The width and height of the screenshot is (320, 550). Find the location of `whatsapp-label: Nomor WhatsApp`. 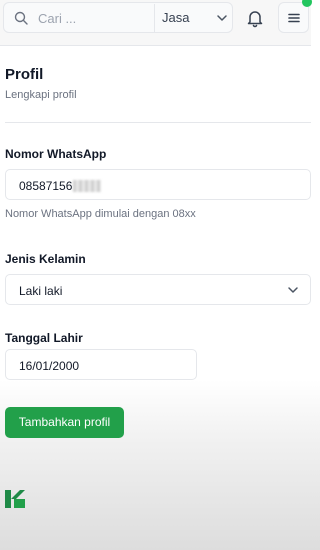

whatsapp-label: Nomor WhatsApp is located at coordinates (56, 154).